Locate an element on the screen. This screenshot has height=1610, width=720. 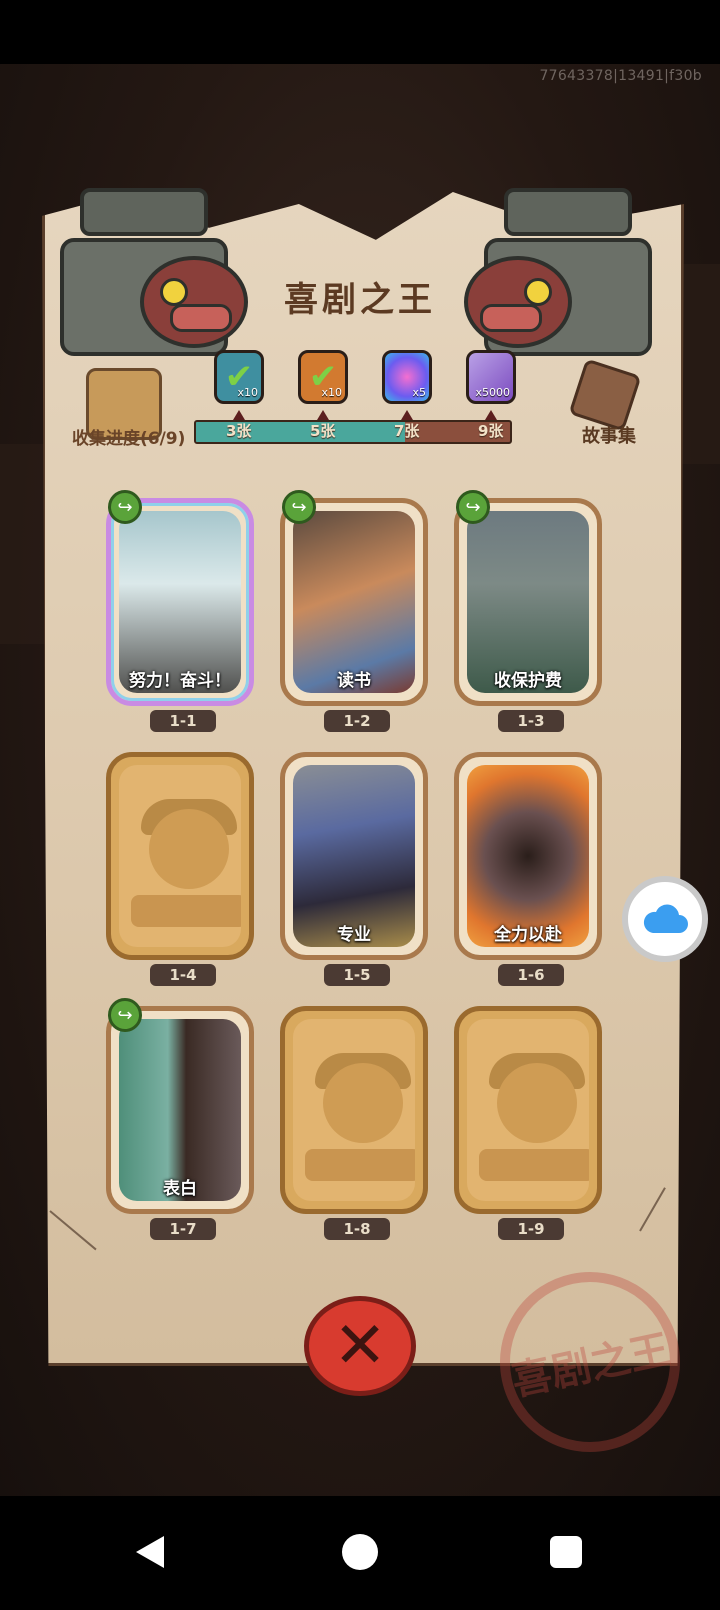
stamp-text: 喜剧之王 is located at coordinates (590, 1366).